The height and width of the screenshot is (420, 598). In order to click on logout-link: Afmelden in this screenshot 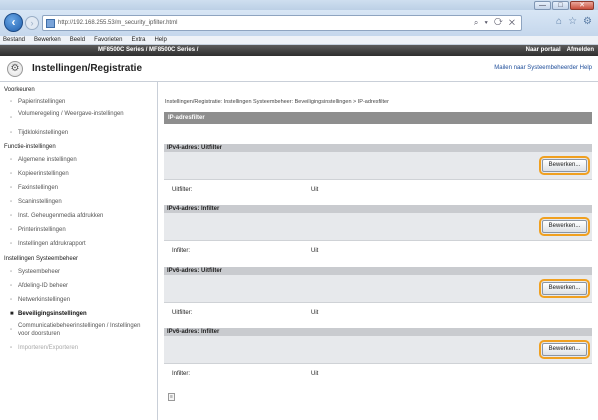, I will do `click(580, 50)`.